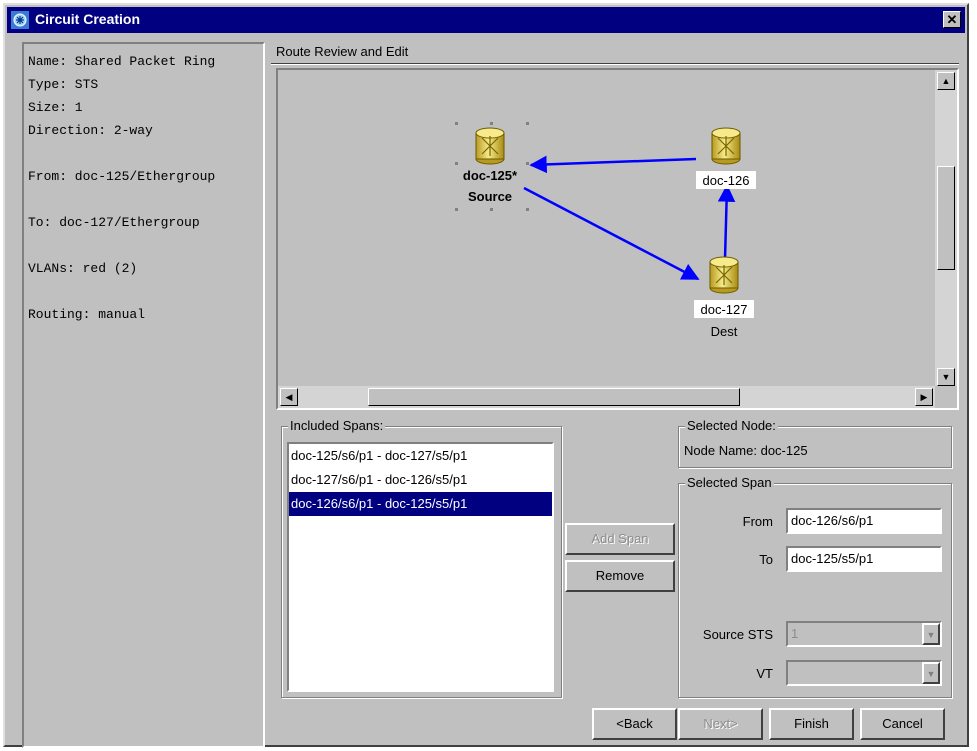 The image size is (977, 751). What do you see at coordinates (724, 331) in the screenshot?
I see `node-role: Dest` at bounding box center [724, 331].